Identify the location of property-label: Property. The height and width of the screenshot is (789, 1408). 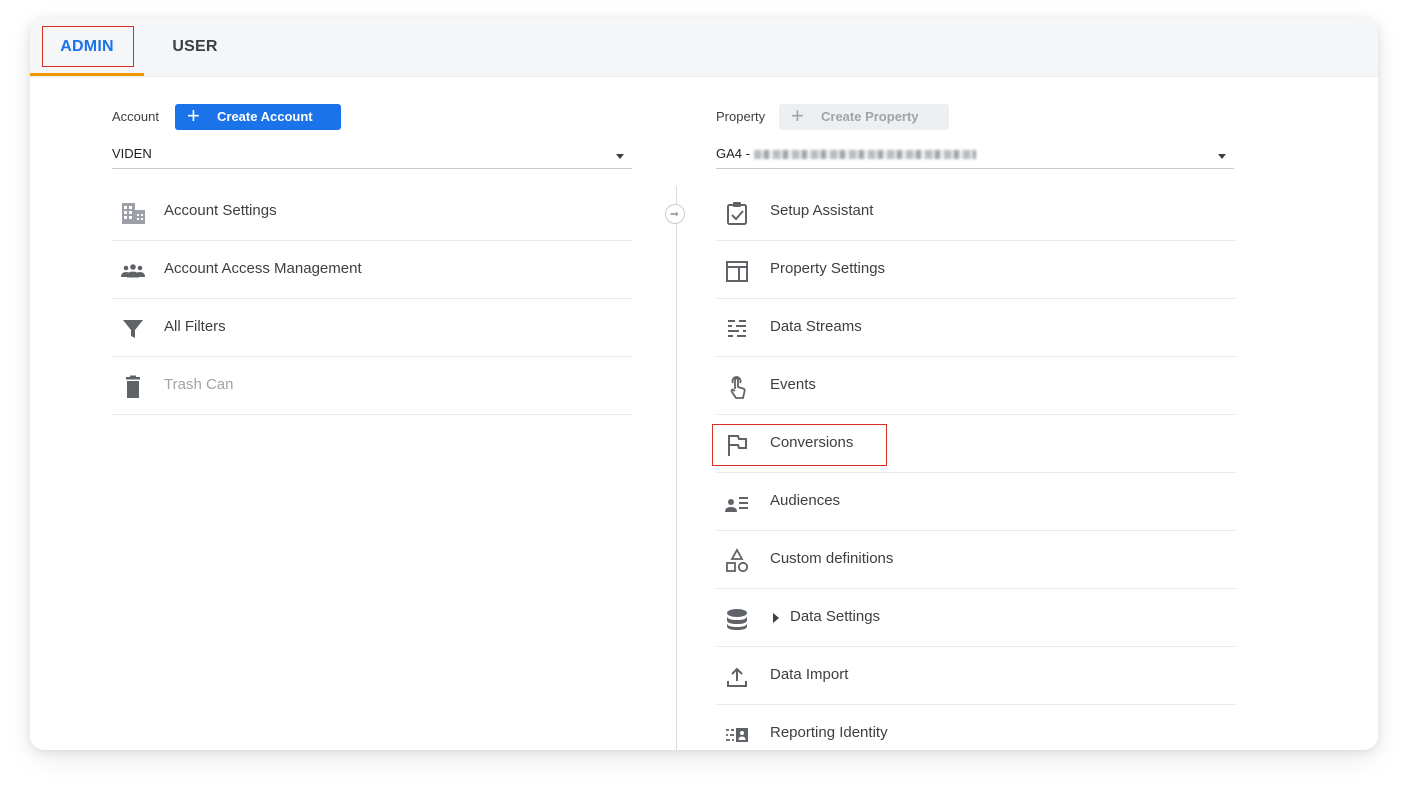
(741, 116).